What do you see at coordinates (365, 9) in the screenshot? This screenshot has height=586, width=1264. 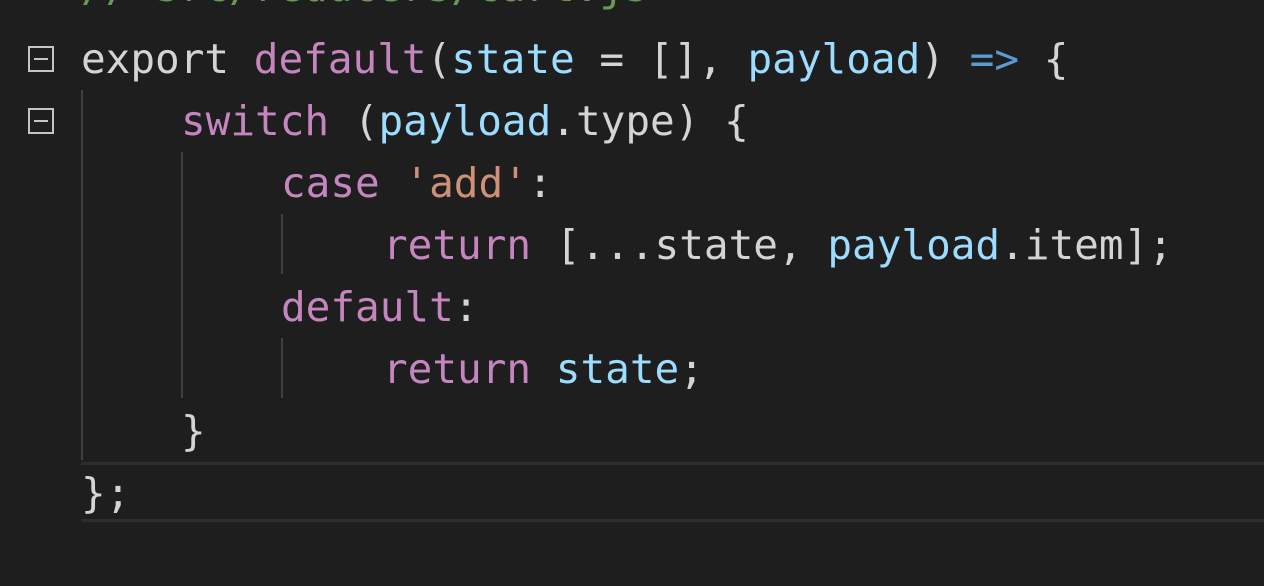 I see `comment-text: // src/reducers/cart.js` at bounding box center [365, 9].